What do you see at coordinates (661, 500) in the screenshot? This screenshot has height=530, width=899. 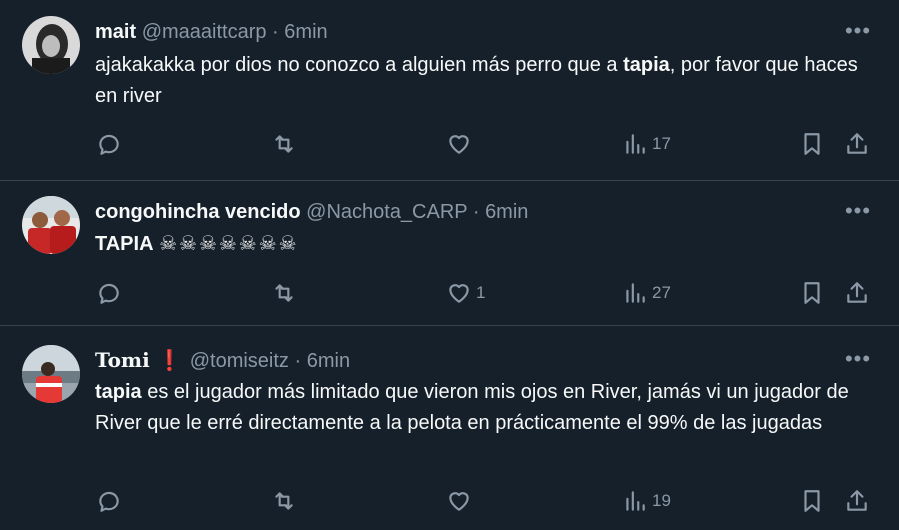 I see `view-count: 19` at bounding box center [661, 500].